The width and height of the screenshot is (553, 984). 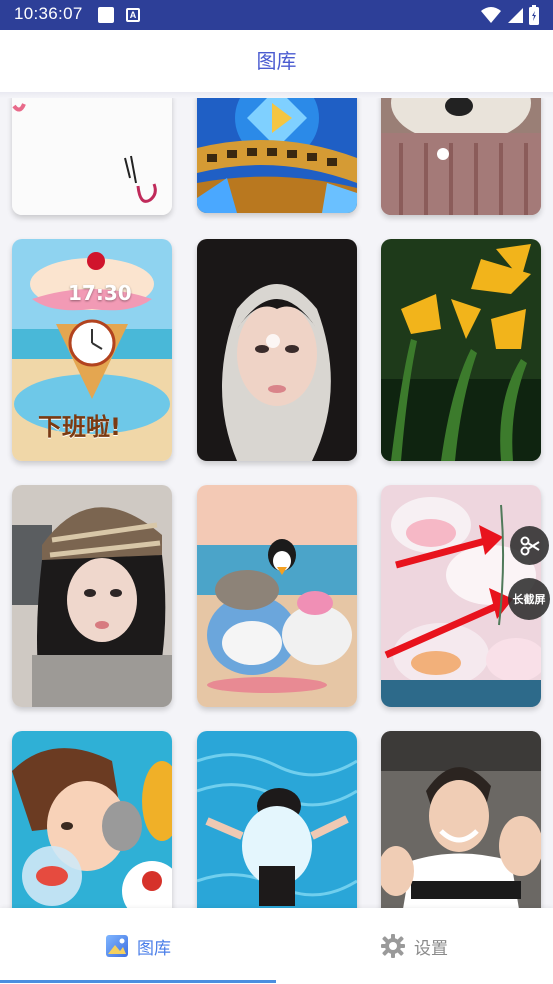 I want to click on app-header: 图库, so click(x=276, y=61).